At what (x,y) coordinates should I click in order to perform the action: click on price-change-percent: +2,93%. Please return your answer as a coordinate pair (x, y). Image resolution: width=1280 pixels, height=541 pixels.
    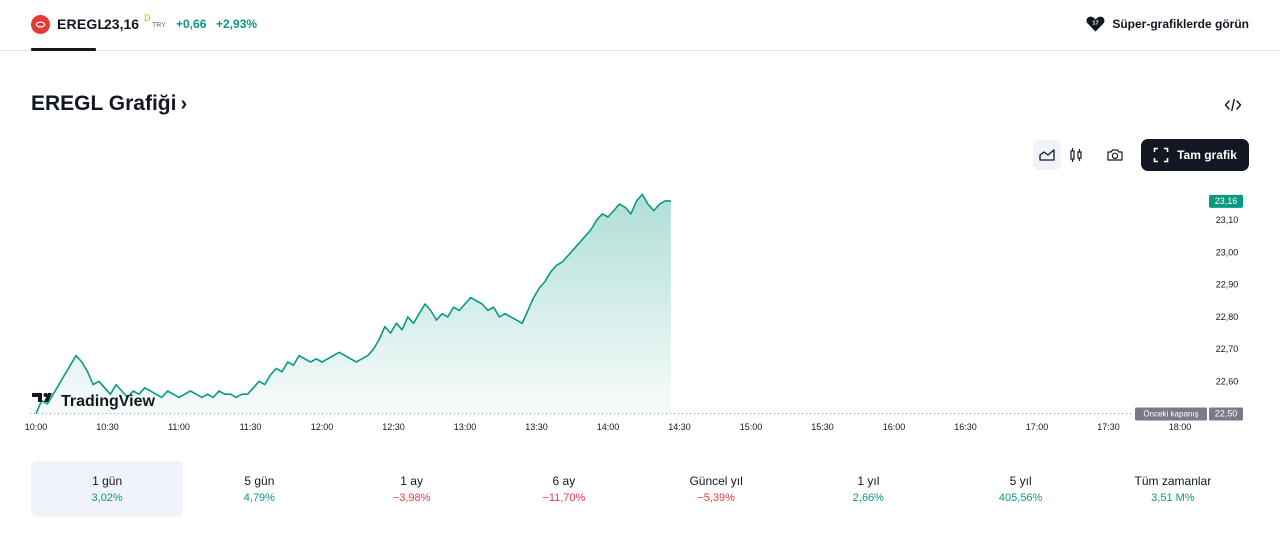
    Looking at the image, I should click on (237, 24).